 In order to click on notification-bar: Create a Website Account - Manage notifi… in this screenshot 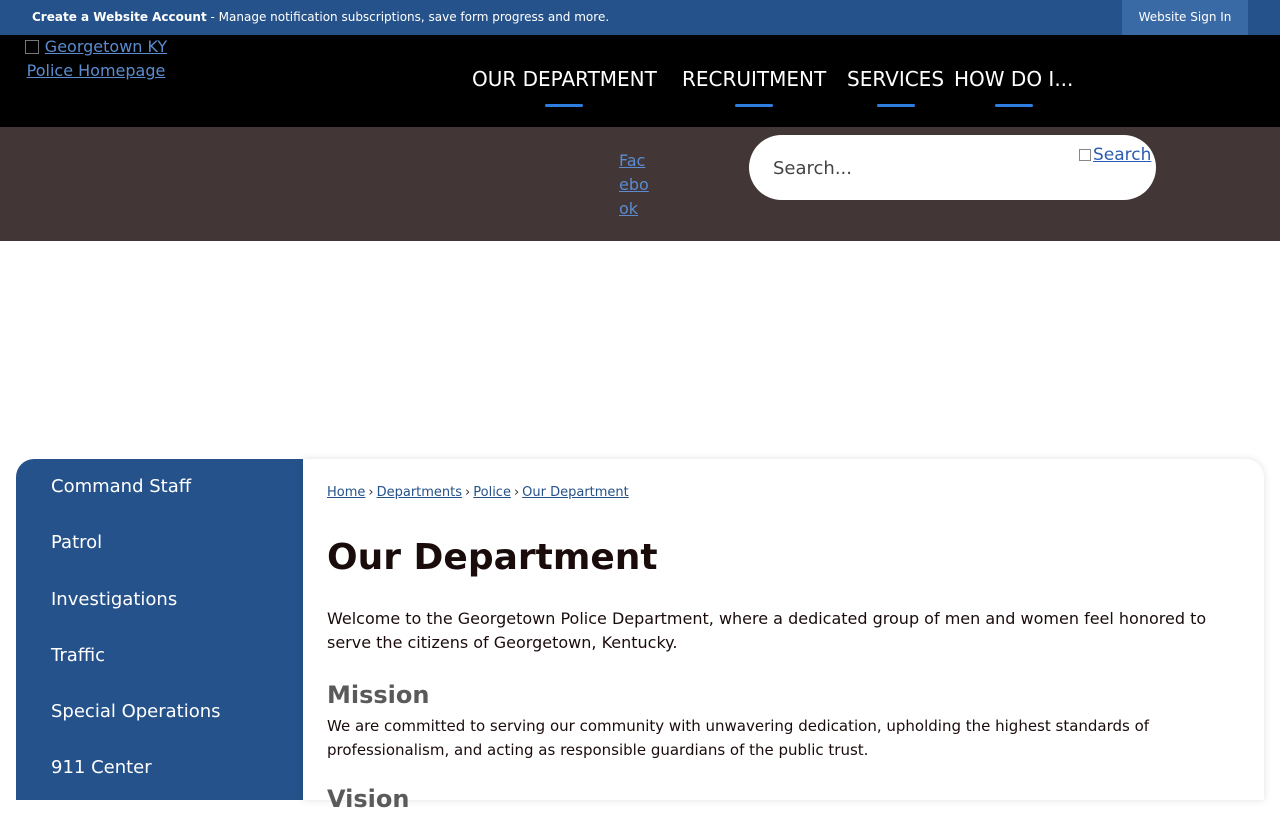, I will do `click(640, 17)`.